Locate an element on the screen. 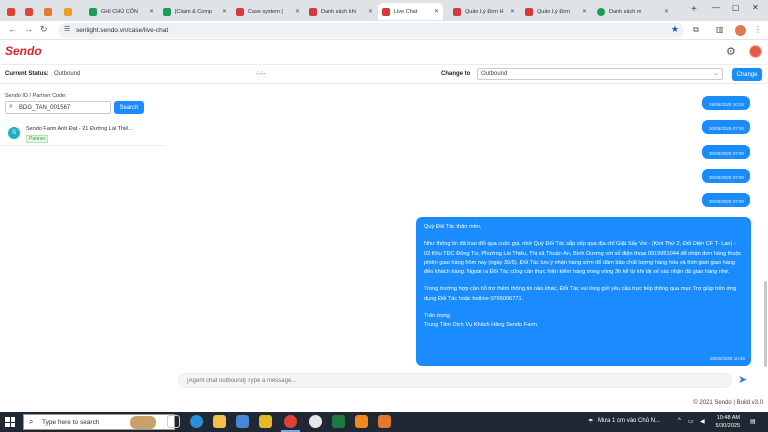  reload-icon: ↻ is located at coordinates (44, 29).